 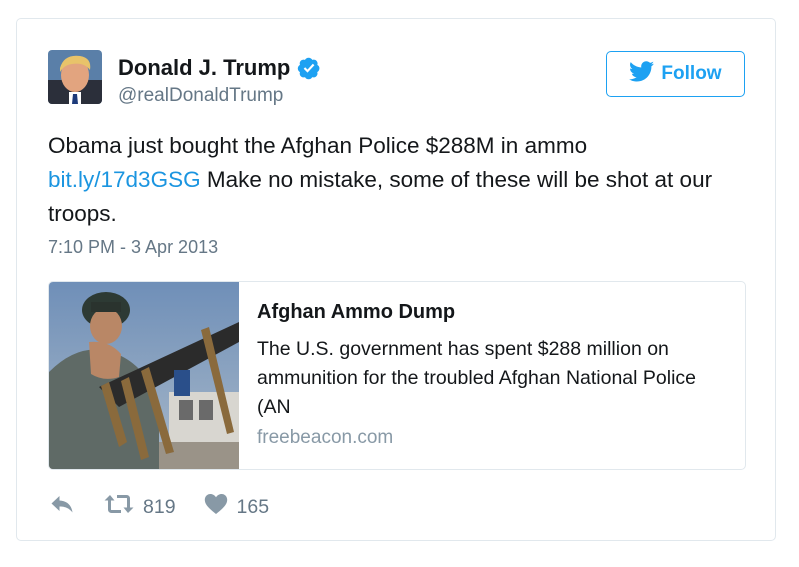 I want to click on follow-label: Follow, so click(x=691, y=73).